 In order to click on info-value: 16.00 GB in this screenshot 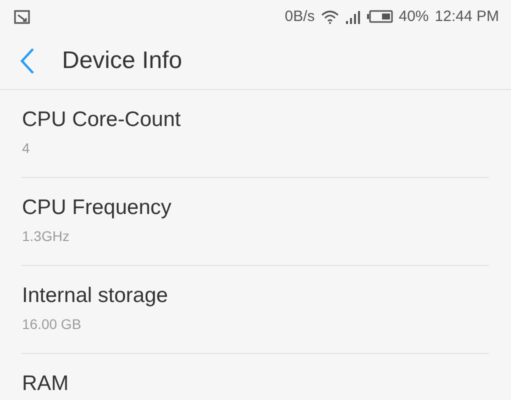, I will do `click(52, 324)`.